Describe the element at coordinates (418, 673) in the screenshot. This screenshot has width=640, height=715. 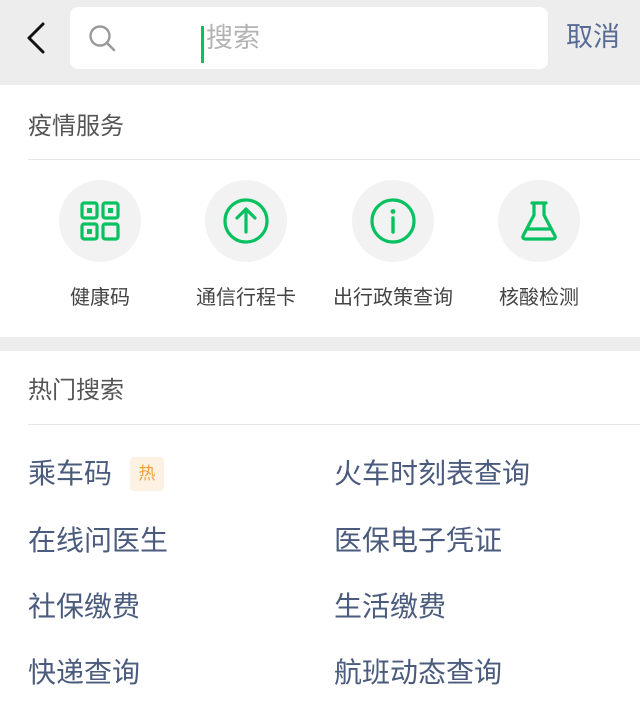
I see `hot-item-flight-status: 航班动态查询` at that location.